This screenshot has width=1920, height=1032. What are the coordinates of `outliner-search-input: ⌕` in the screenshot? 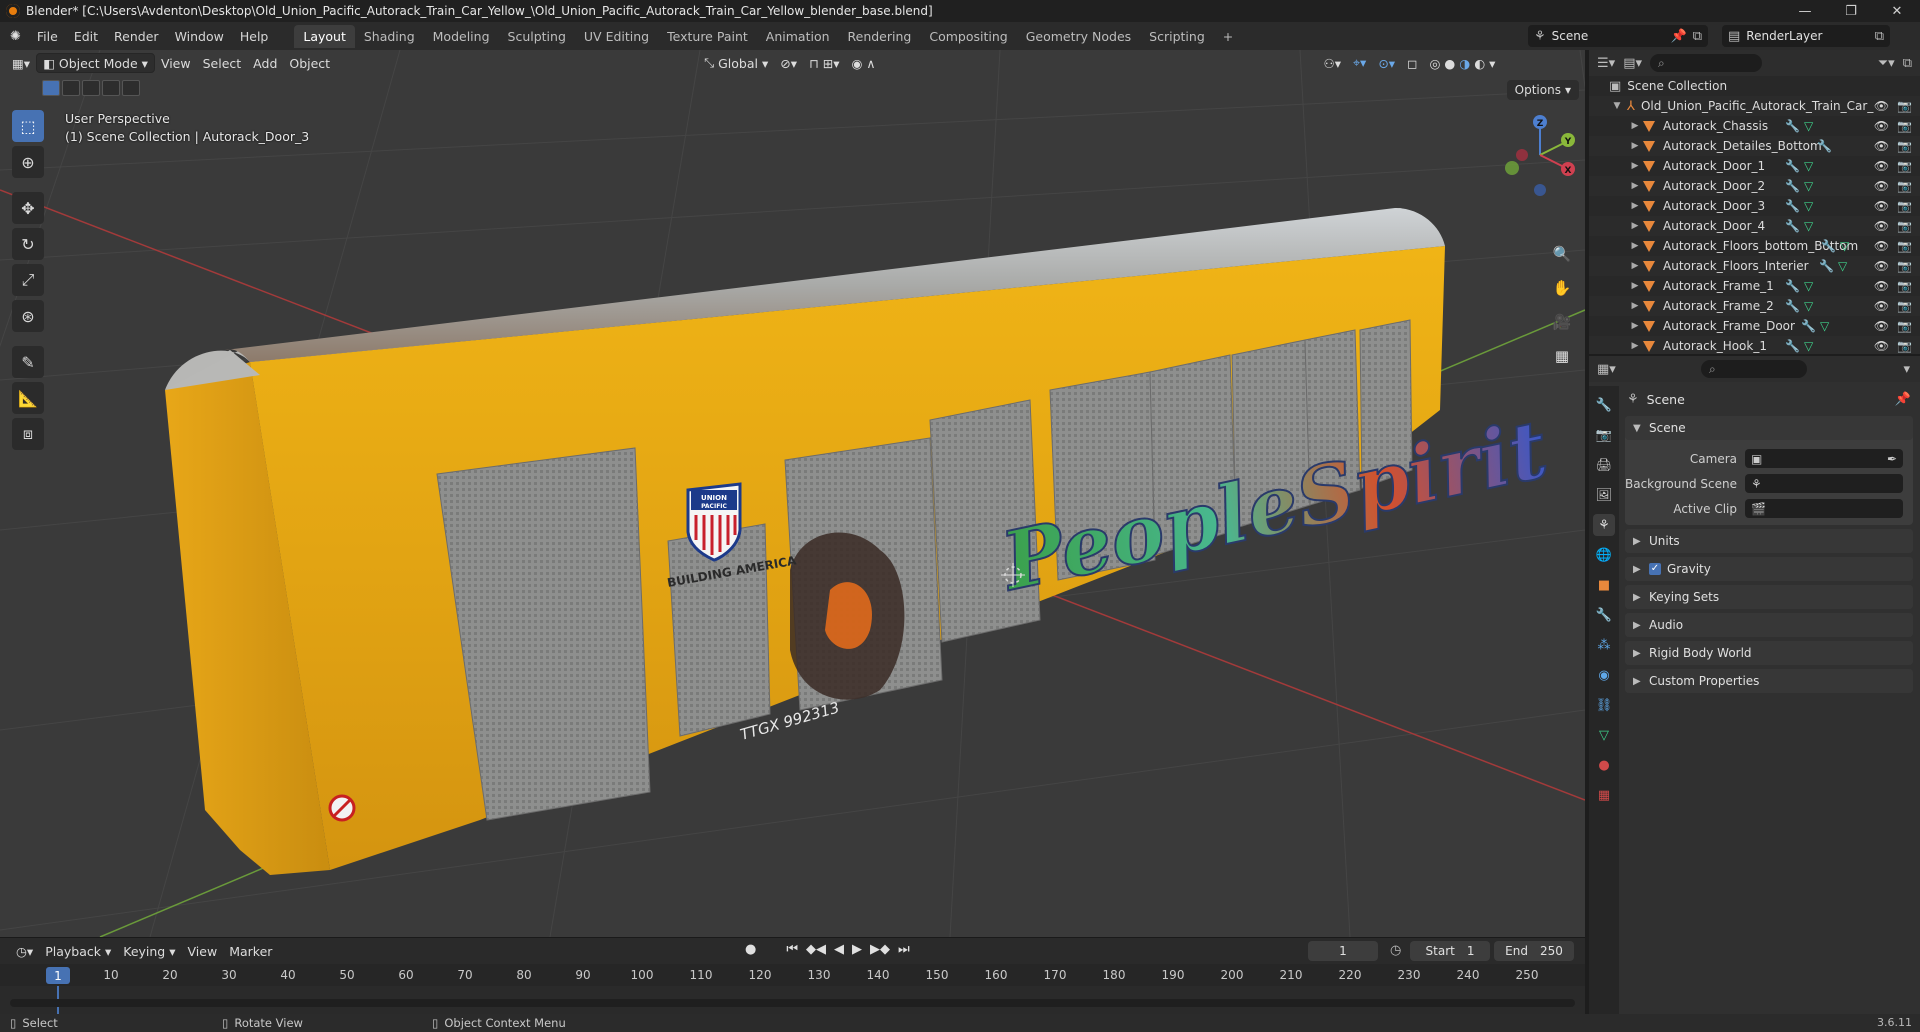 It's located at (1706, 63).